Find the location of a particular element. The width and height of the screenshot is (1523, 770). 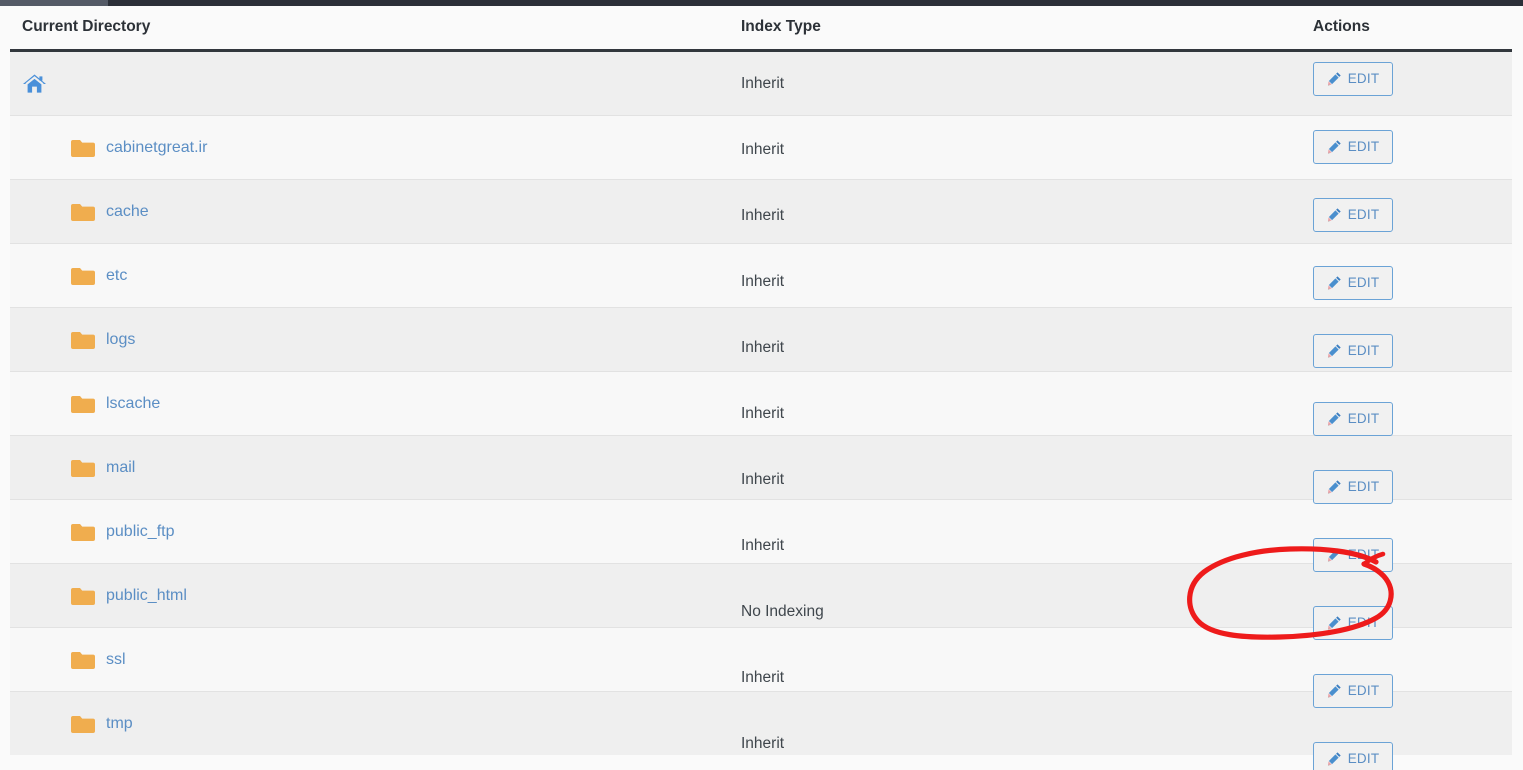

table-row: Inherit EDIT is located at coordinates (761, 83).